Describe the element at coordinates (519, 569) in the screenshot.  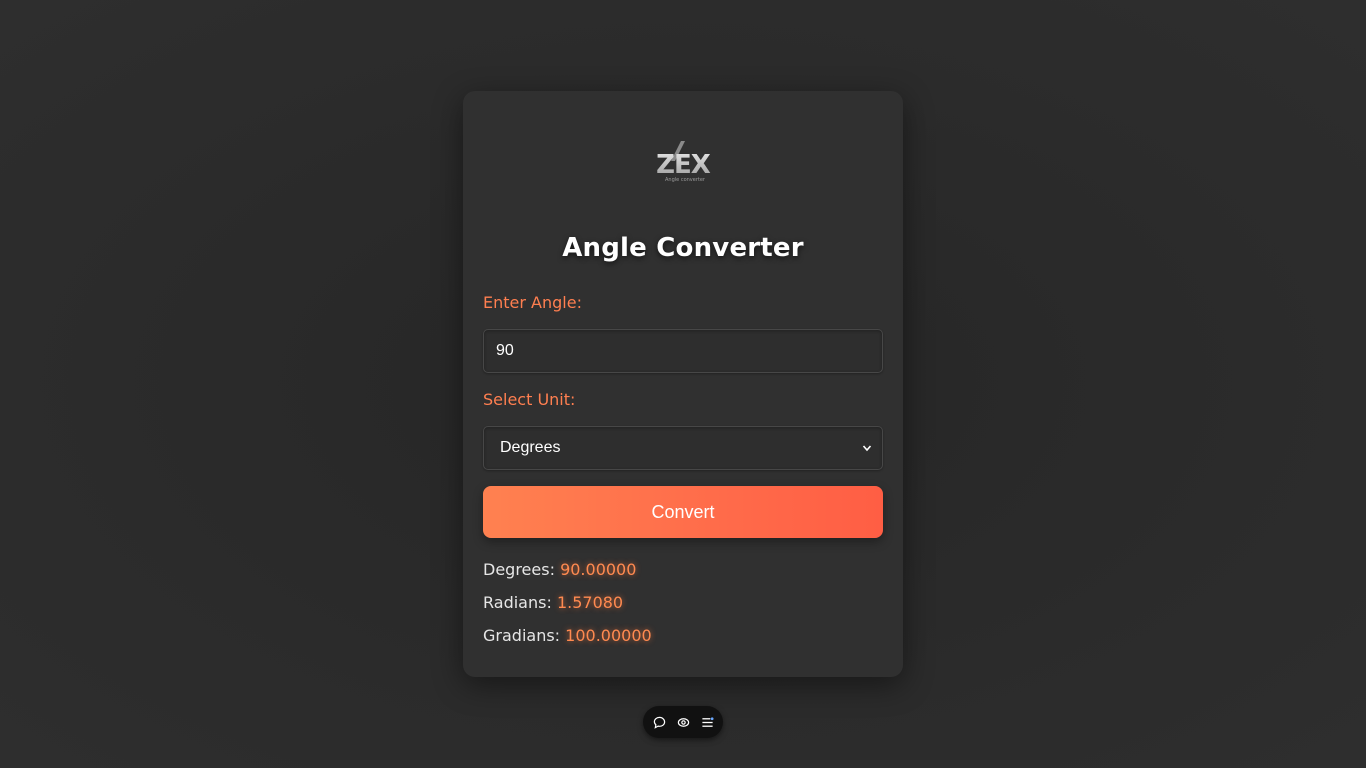
I see `result-degrees-label: Degrees:` at that location.